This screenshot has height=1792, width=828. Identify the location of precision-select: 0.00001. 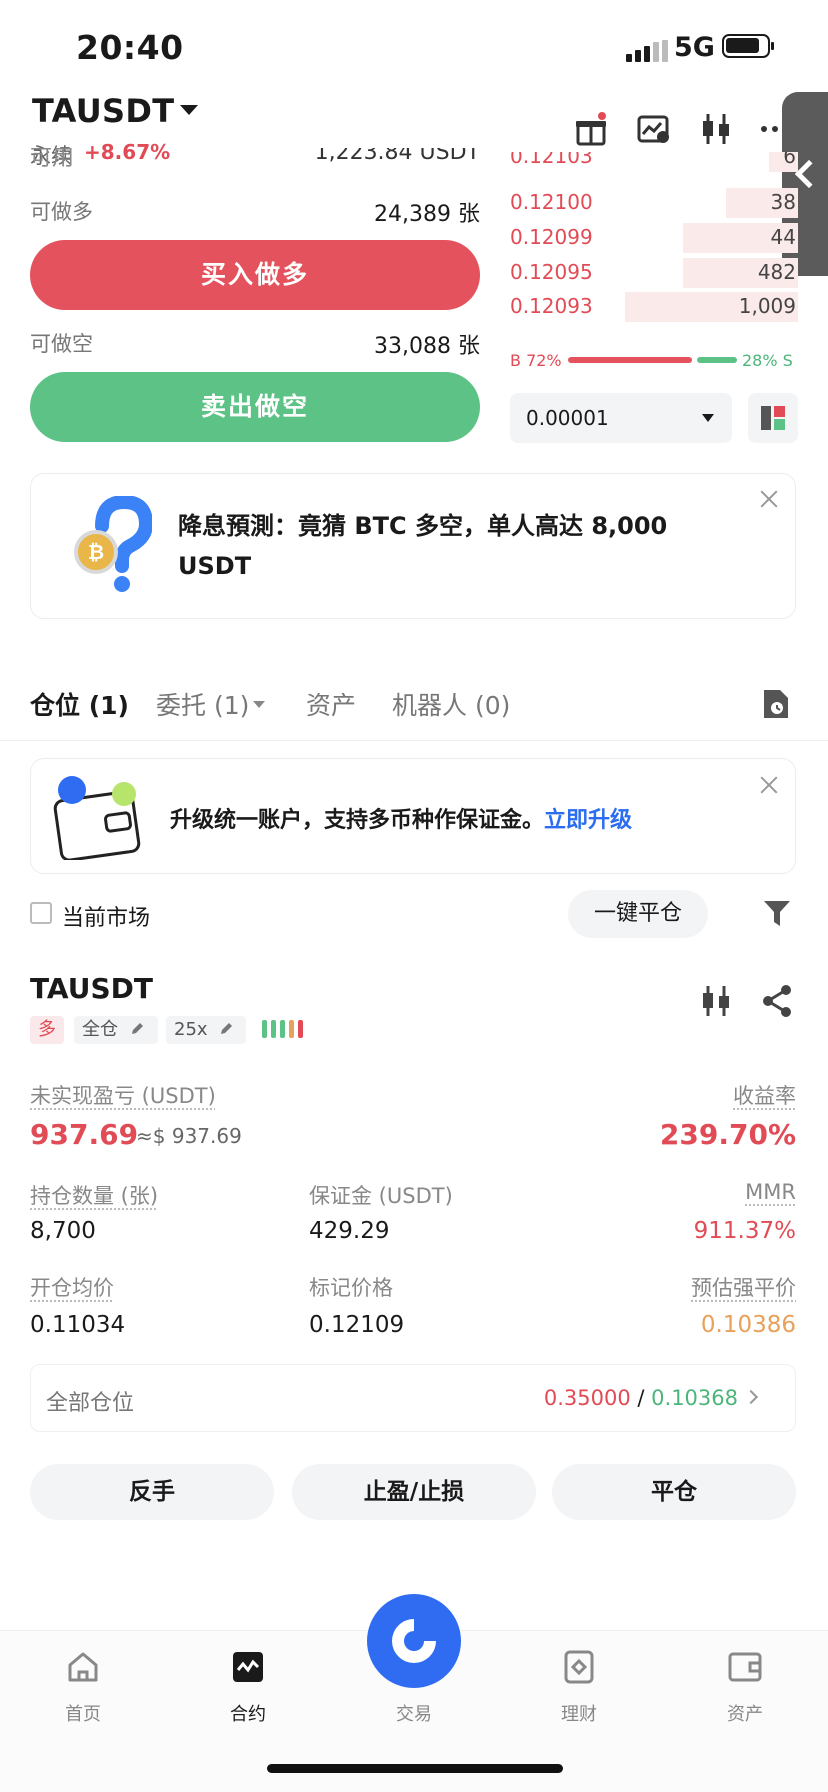
(621, 418).